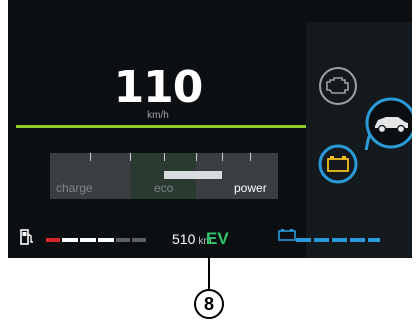 The width and height of the screenshot is (420, 322). What do you see at coordinates (184, 239) in the screenshot?
I see `range-value: 510` at bounding box center [184, 239].